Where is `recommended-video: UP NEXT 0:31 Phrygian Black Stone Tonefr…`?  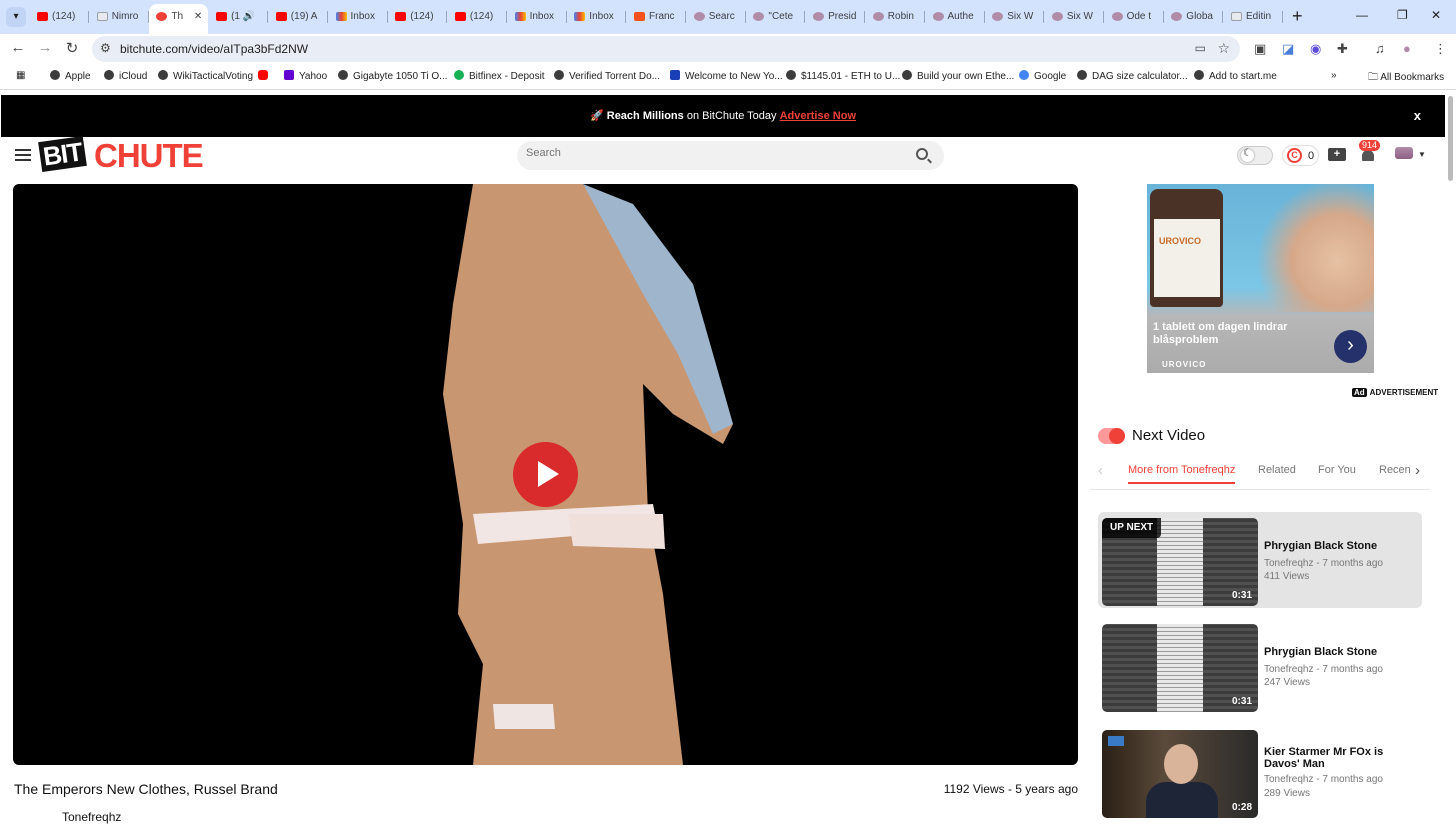
recommended-video: UP NEXT 0:31 Phrygian Black Stone Tonefr… is located at coordinates (1260, 560).